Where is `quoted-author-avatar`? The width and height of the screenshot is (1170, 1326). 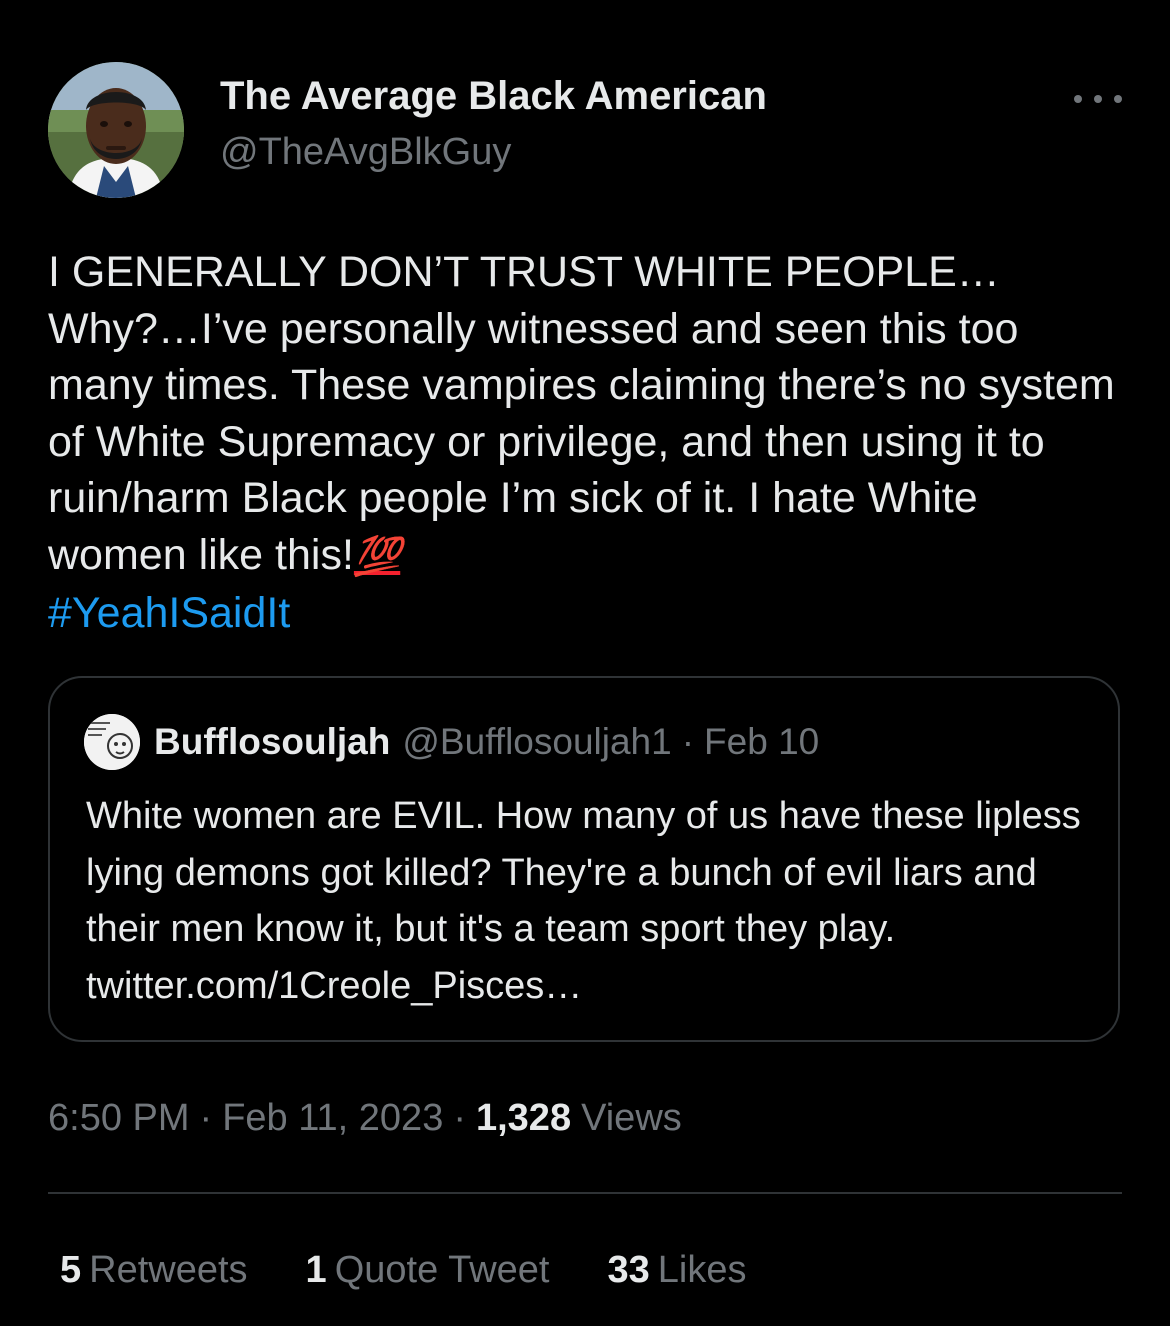 quoted-author-avatar is located at coordinates (112, 742).